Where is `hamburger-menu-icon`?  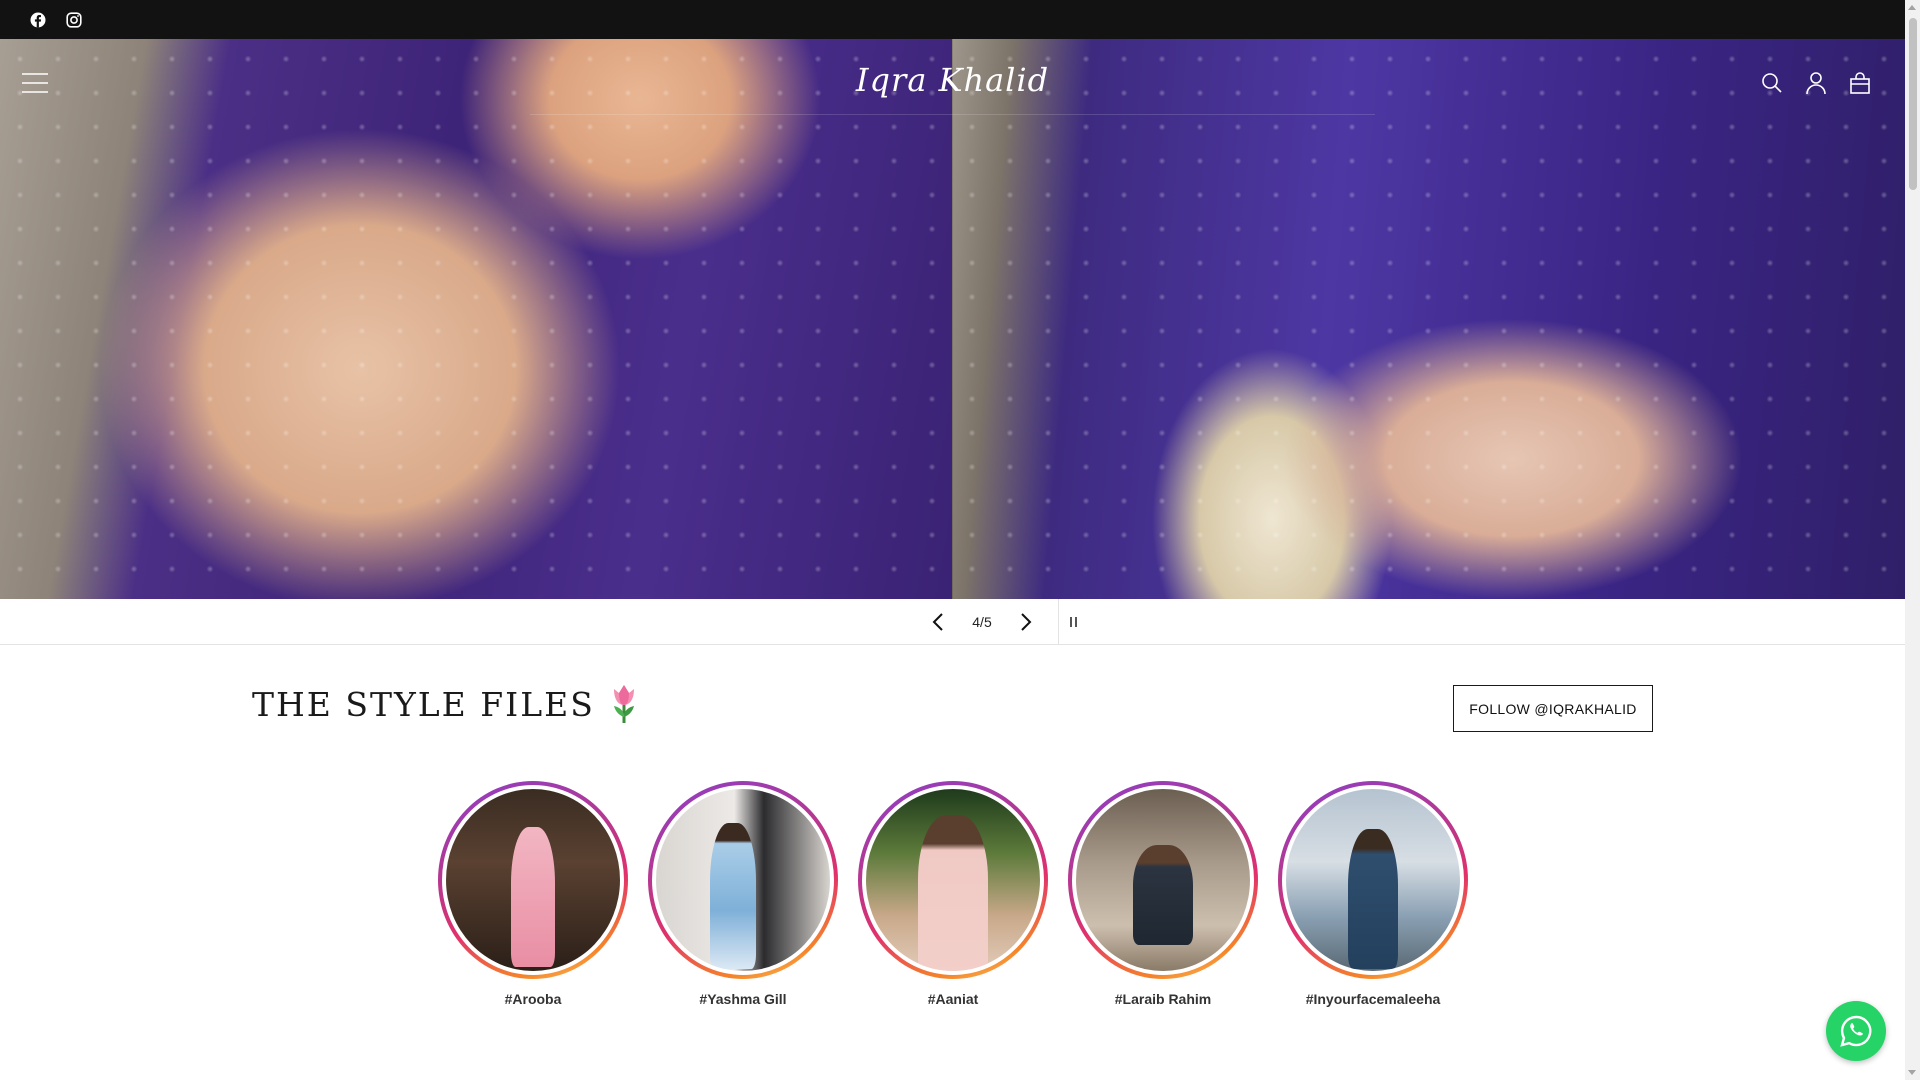 hamburger-menu-icon is located at coordinates (35, 83).